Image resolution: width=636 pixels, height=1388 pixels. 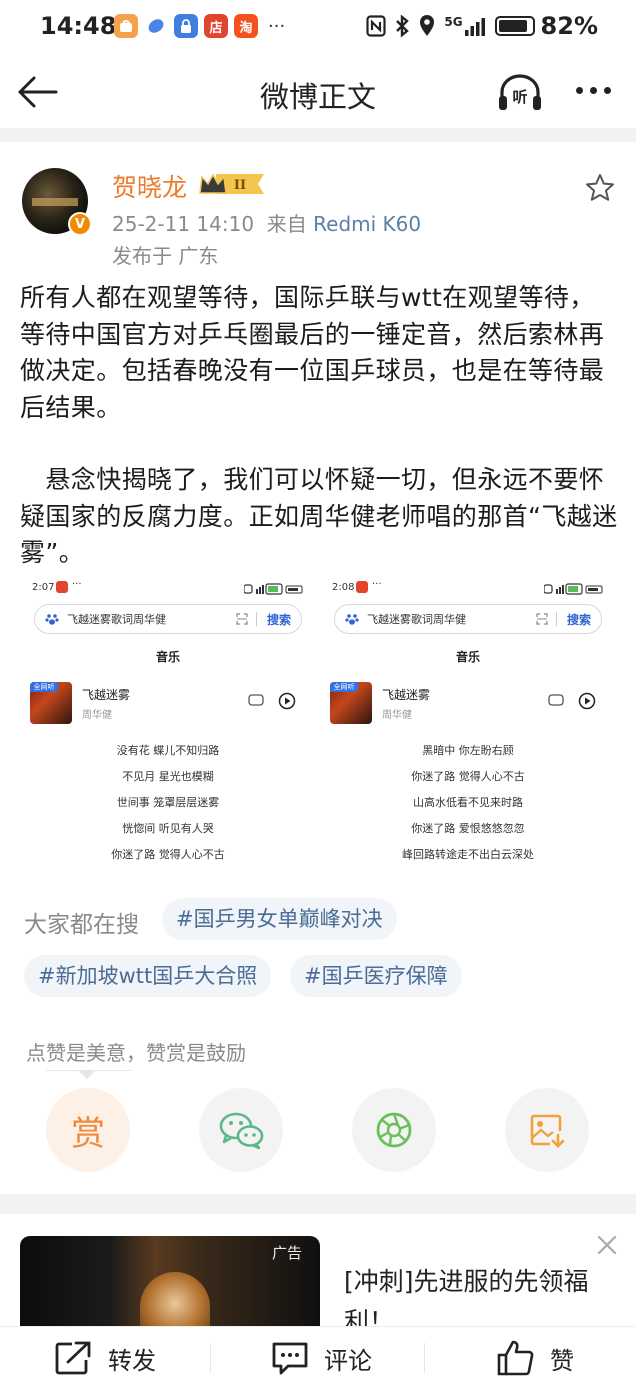 I want to click on favorite-star-icon, so click(x=600, y=188).